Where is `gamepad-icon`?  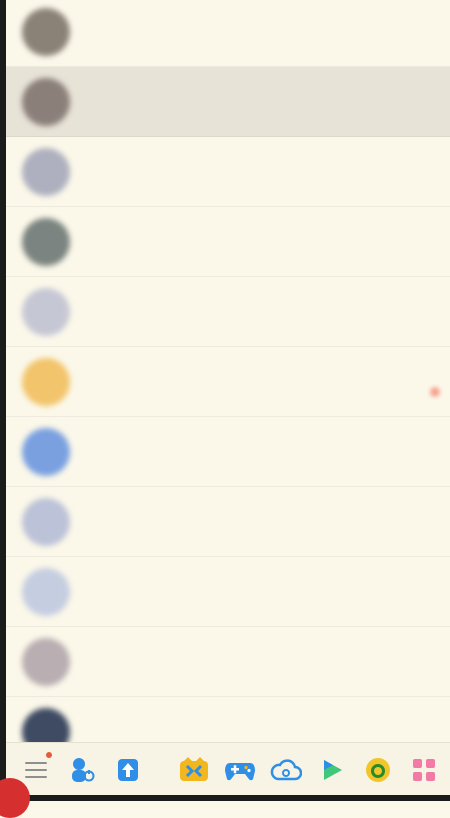
gamepad-icon is located at coordinates (240, 771).